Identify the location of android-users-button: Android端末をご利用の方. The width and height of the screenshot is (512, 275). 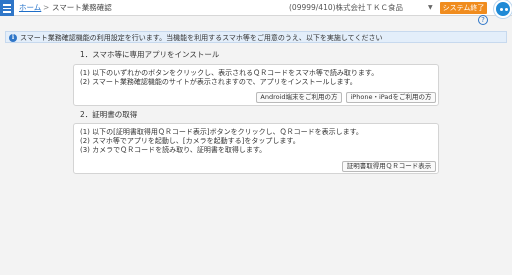
(299, 97).